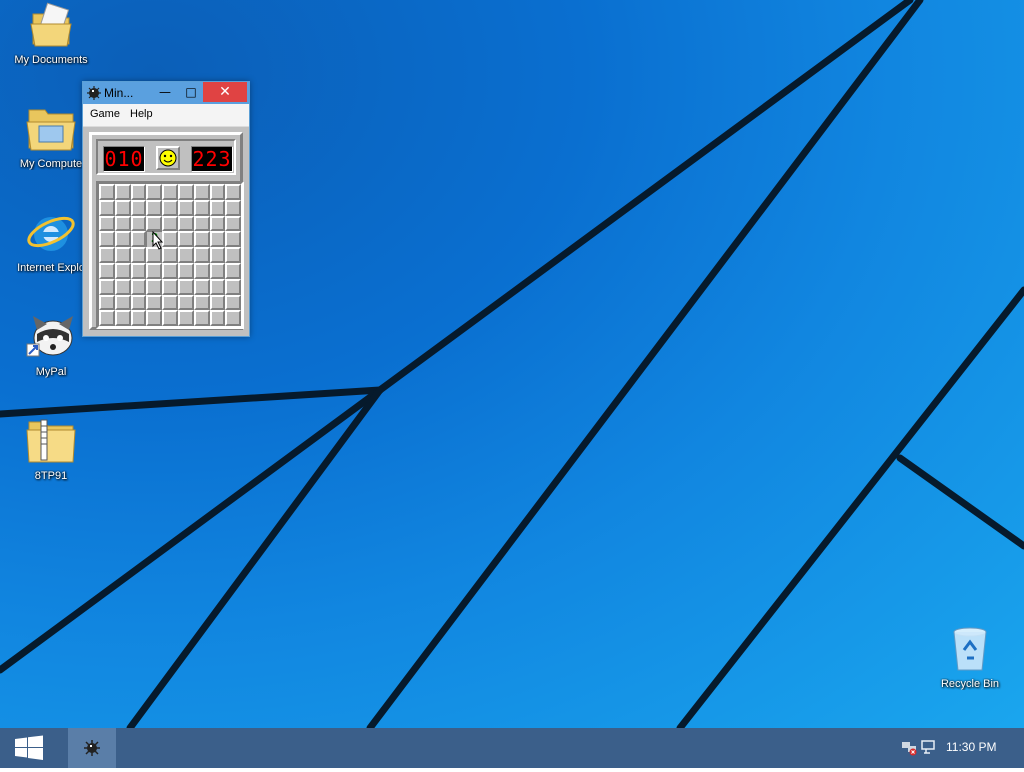 The width and height of the screenshot is (1024, 772). Describe the element at coordinates (49, 336) in the screenshot. I see `mypal-icon` at that location.